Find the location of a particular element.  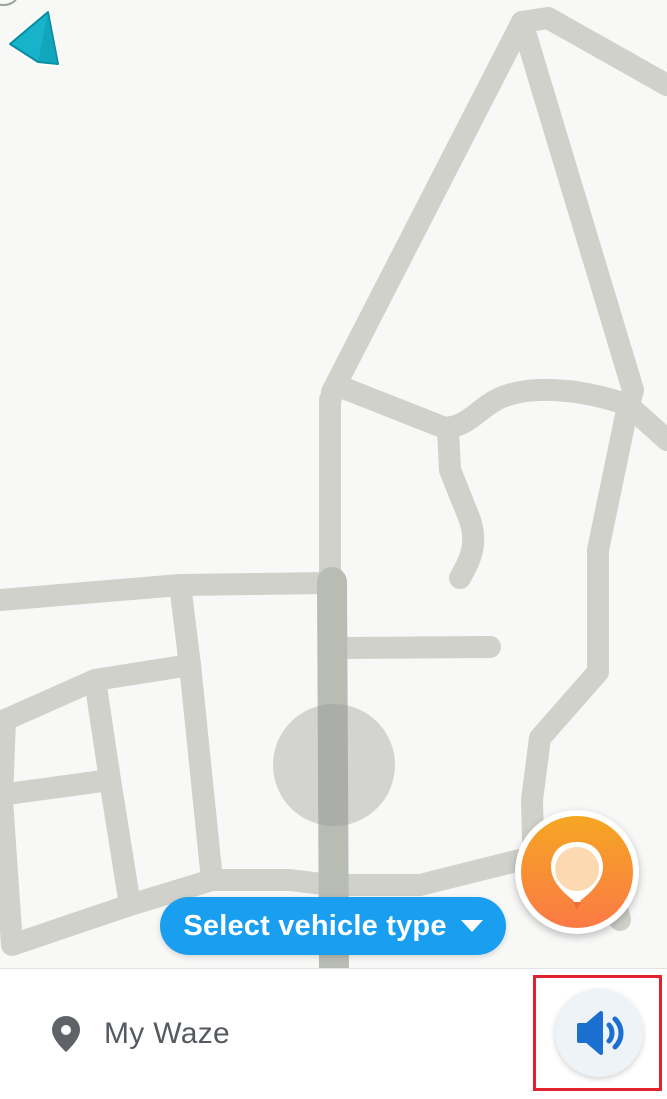

bottom-bar: My Waze is located at coordinates (333, 1033).